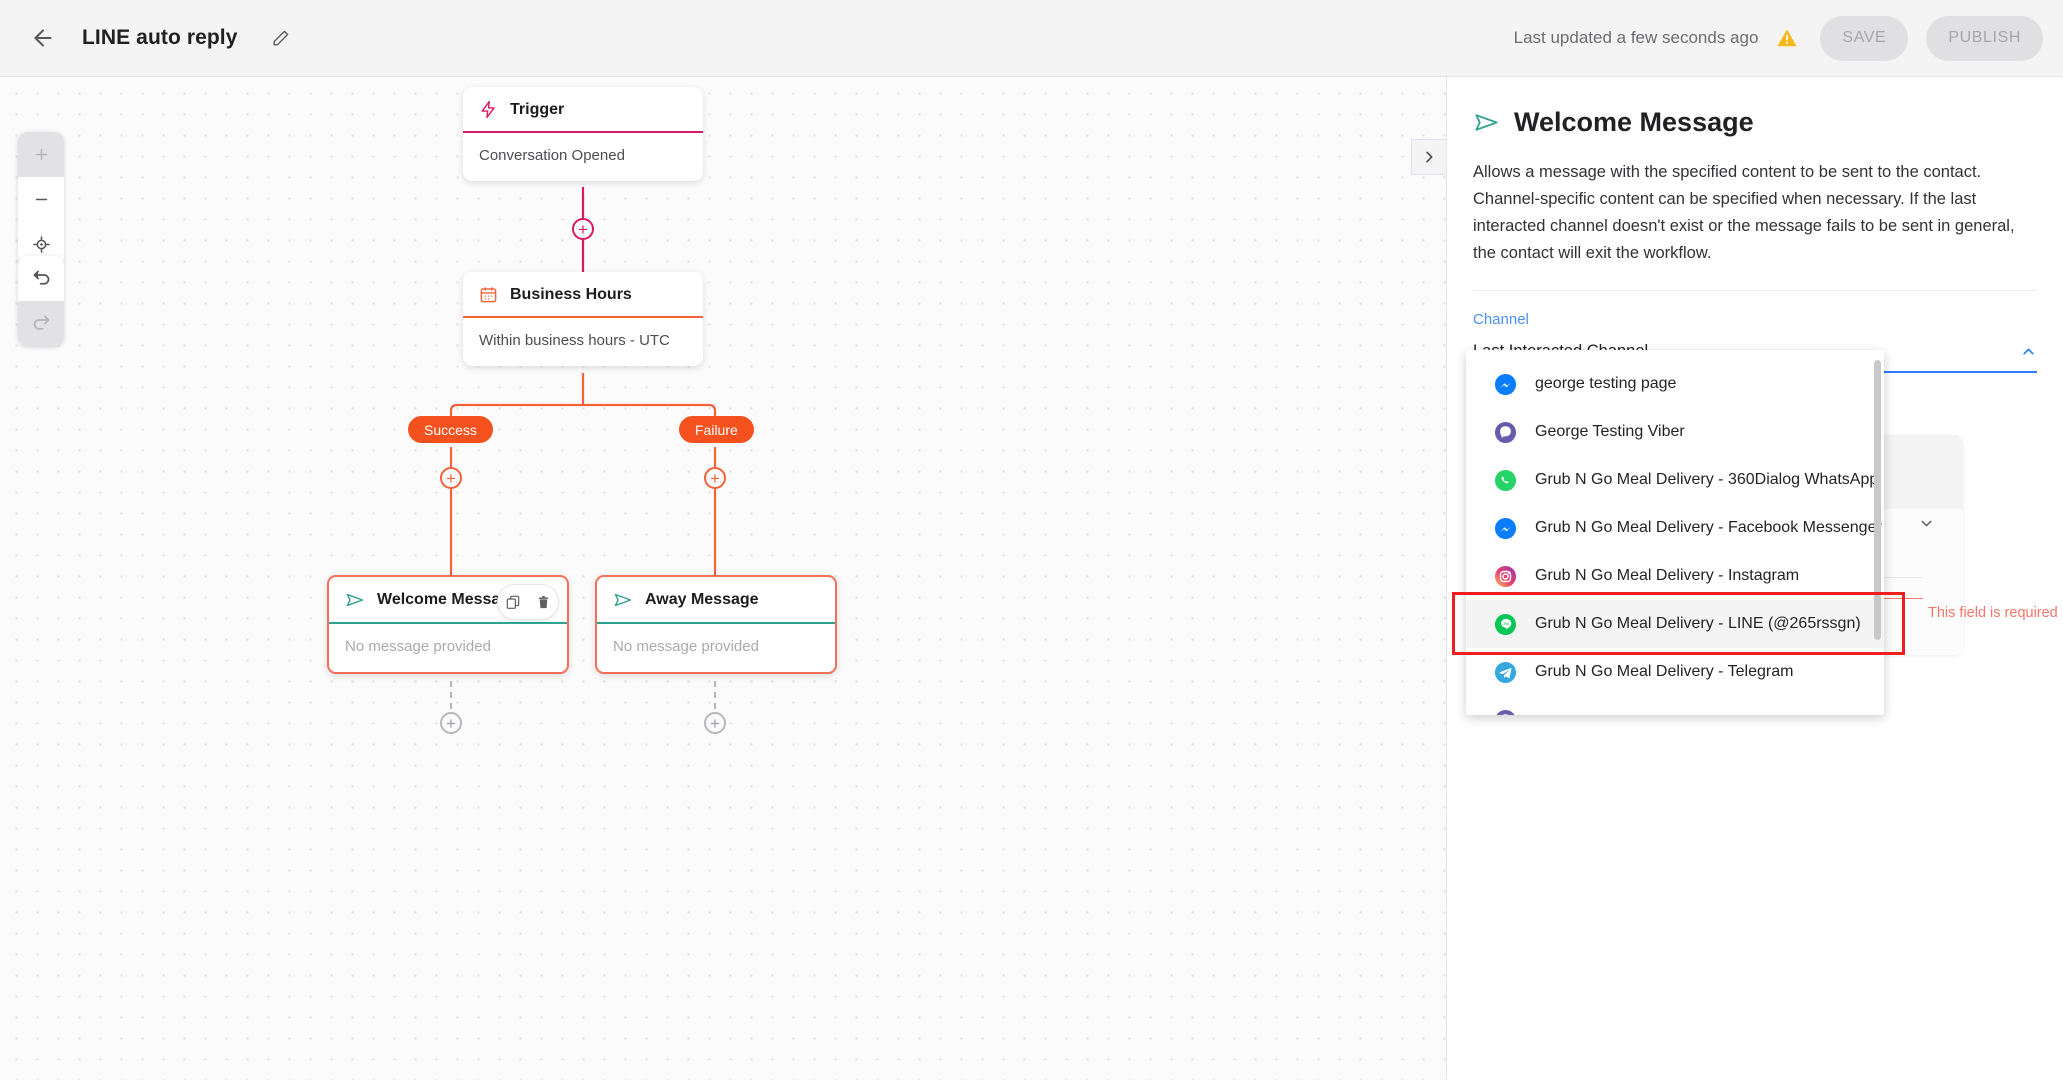  What do you see at coordinates (571, 294) in the screenshot?
I see `node-title: Business Hours` at bounding box center [571, 294].